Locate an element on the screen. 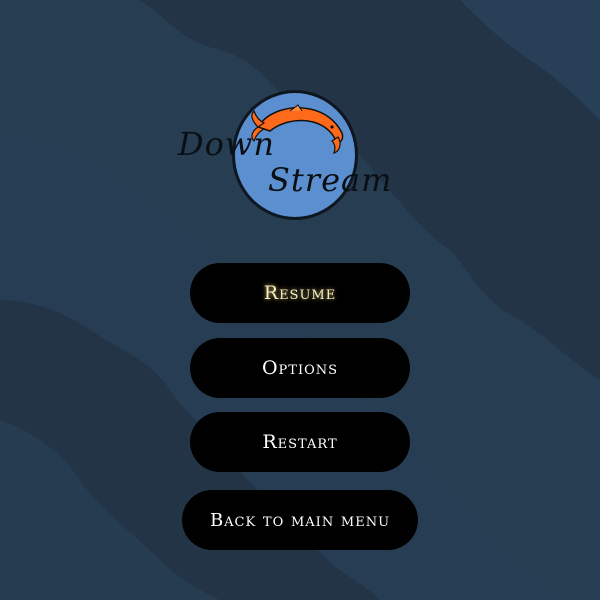  resume-button: Resume is located at coordinates (300, 293).